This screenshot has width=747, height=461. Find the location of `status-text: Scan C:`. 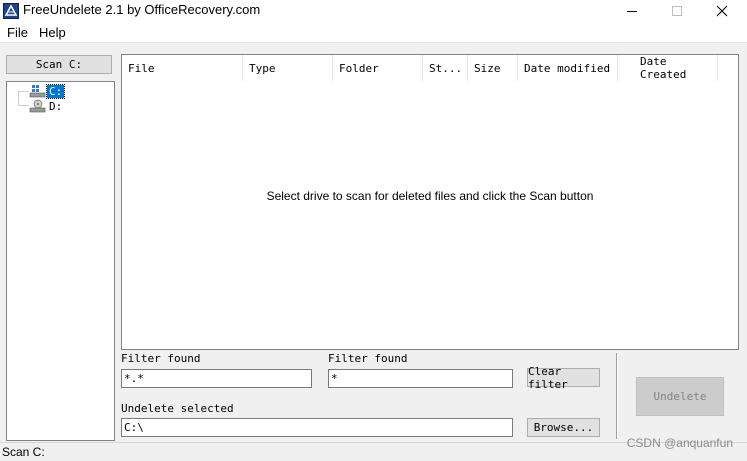

status-text: Scan C: is located at coordinates (23, 452).